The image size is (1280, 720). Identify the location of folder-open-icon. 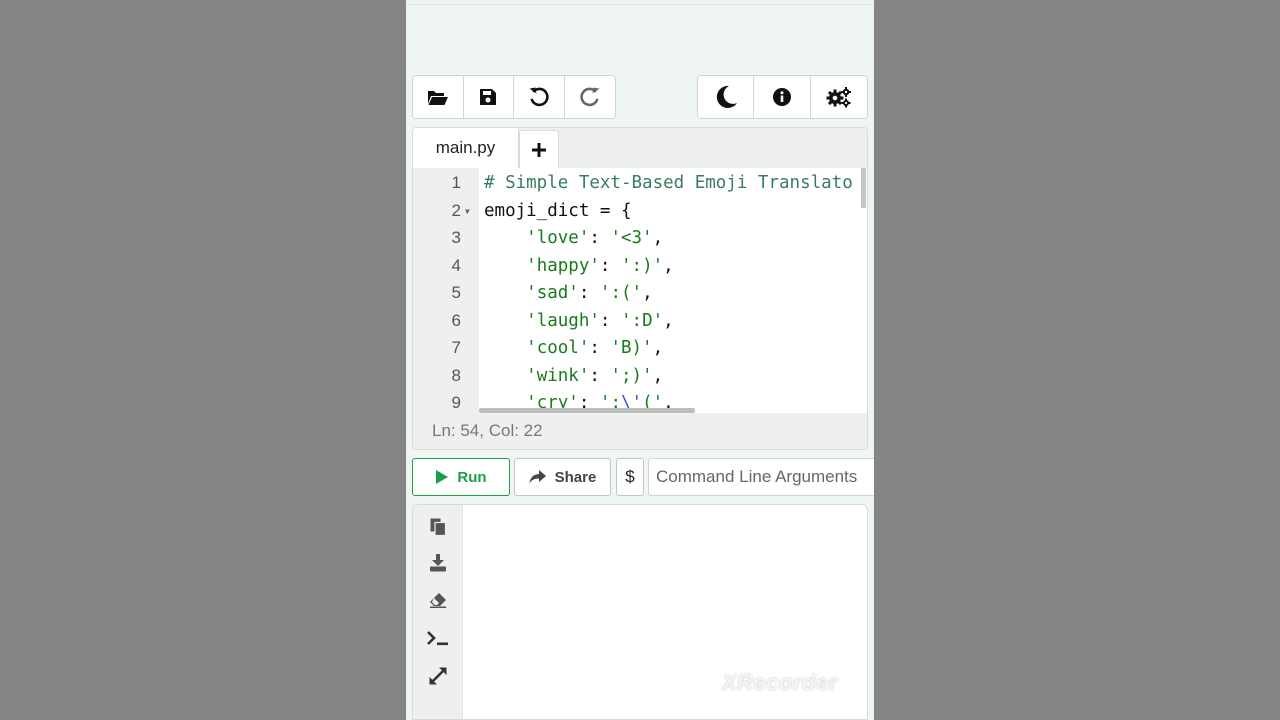
(437, 98).